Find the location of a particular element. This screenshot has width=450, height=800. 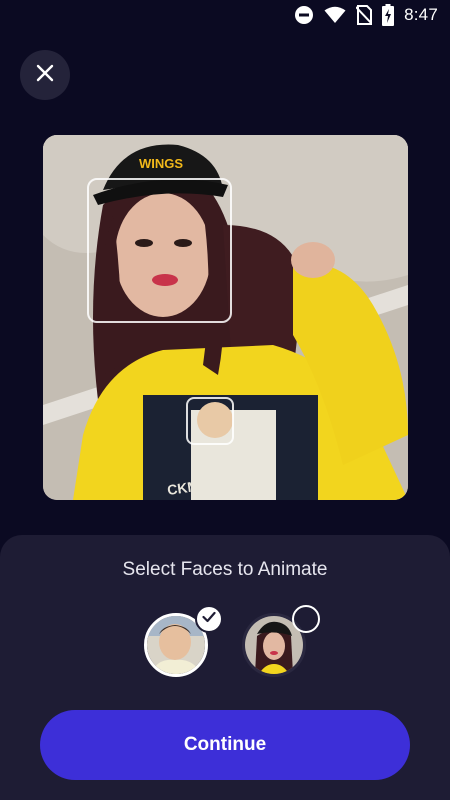

detected-face-box-man is located at coordinates (210, 421).